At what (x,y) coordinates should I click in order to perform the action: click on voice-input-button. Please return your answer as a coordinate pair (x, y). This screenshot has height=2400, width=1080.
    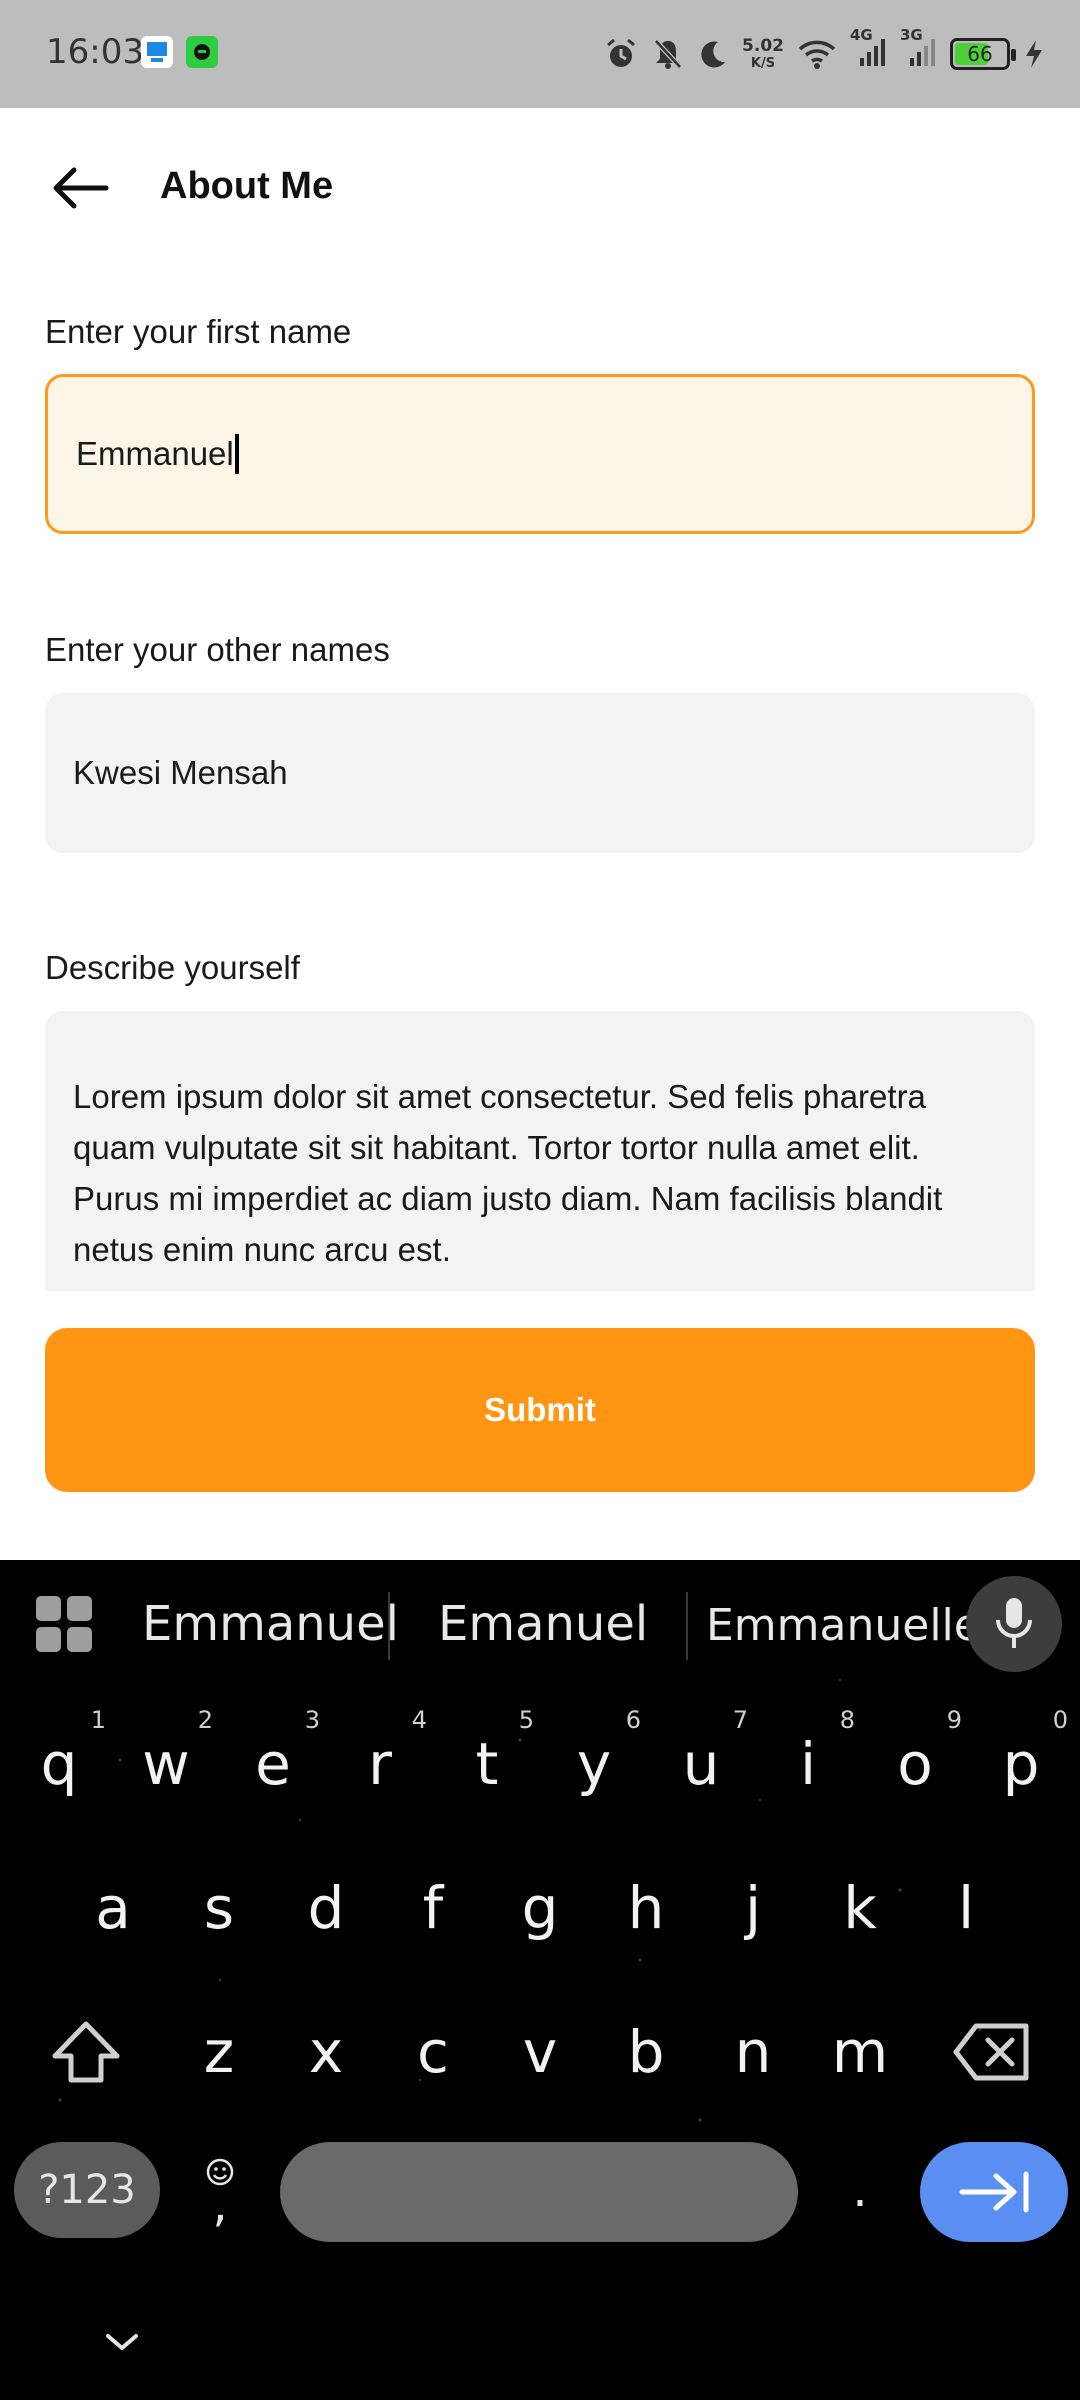
    Looking at the image, I should click on (1014, 1624).